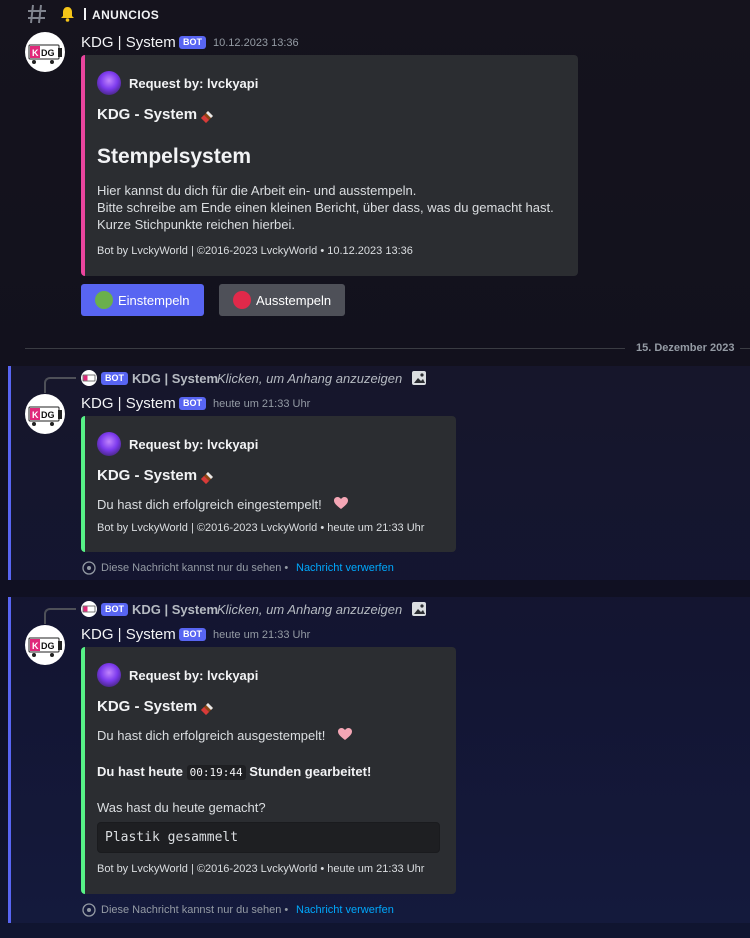  What do you see at coordinates (181, 807) in the screenshot?
I see `question-text: Was hast du heute gemacht?` at bounding box center [181, 807].